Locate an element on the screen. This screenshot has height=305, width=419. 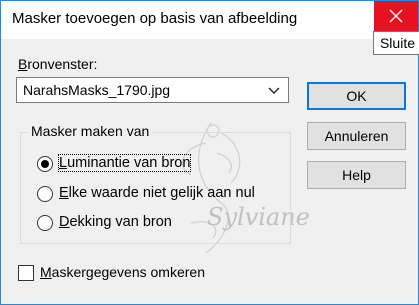
radio-luminance-label: Luminantie van bron is located at coordinates (124, 163).